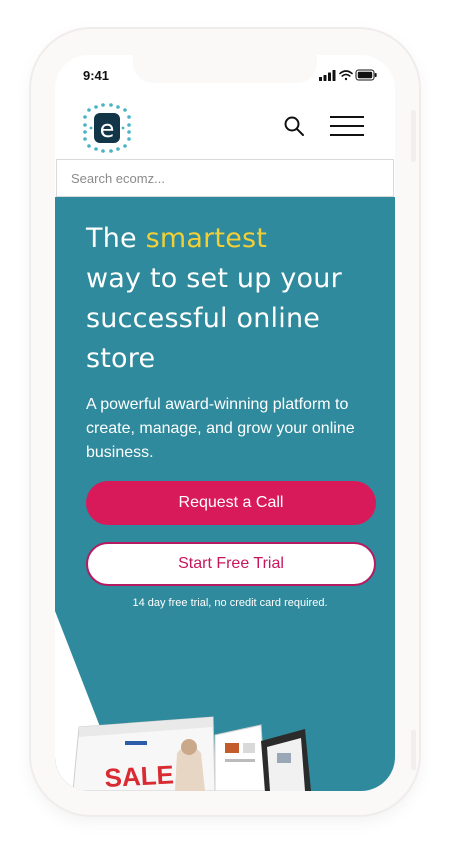  I want to click on start-free-trial-button: Start Free Trial, so click(231, 564).